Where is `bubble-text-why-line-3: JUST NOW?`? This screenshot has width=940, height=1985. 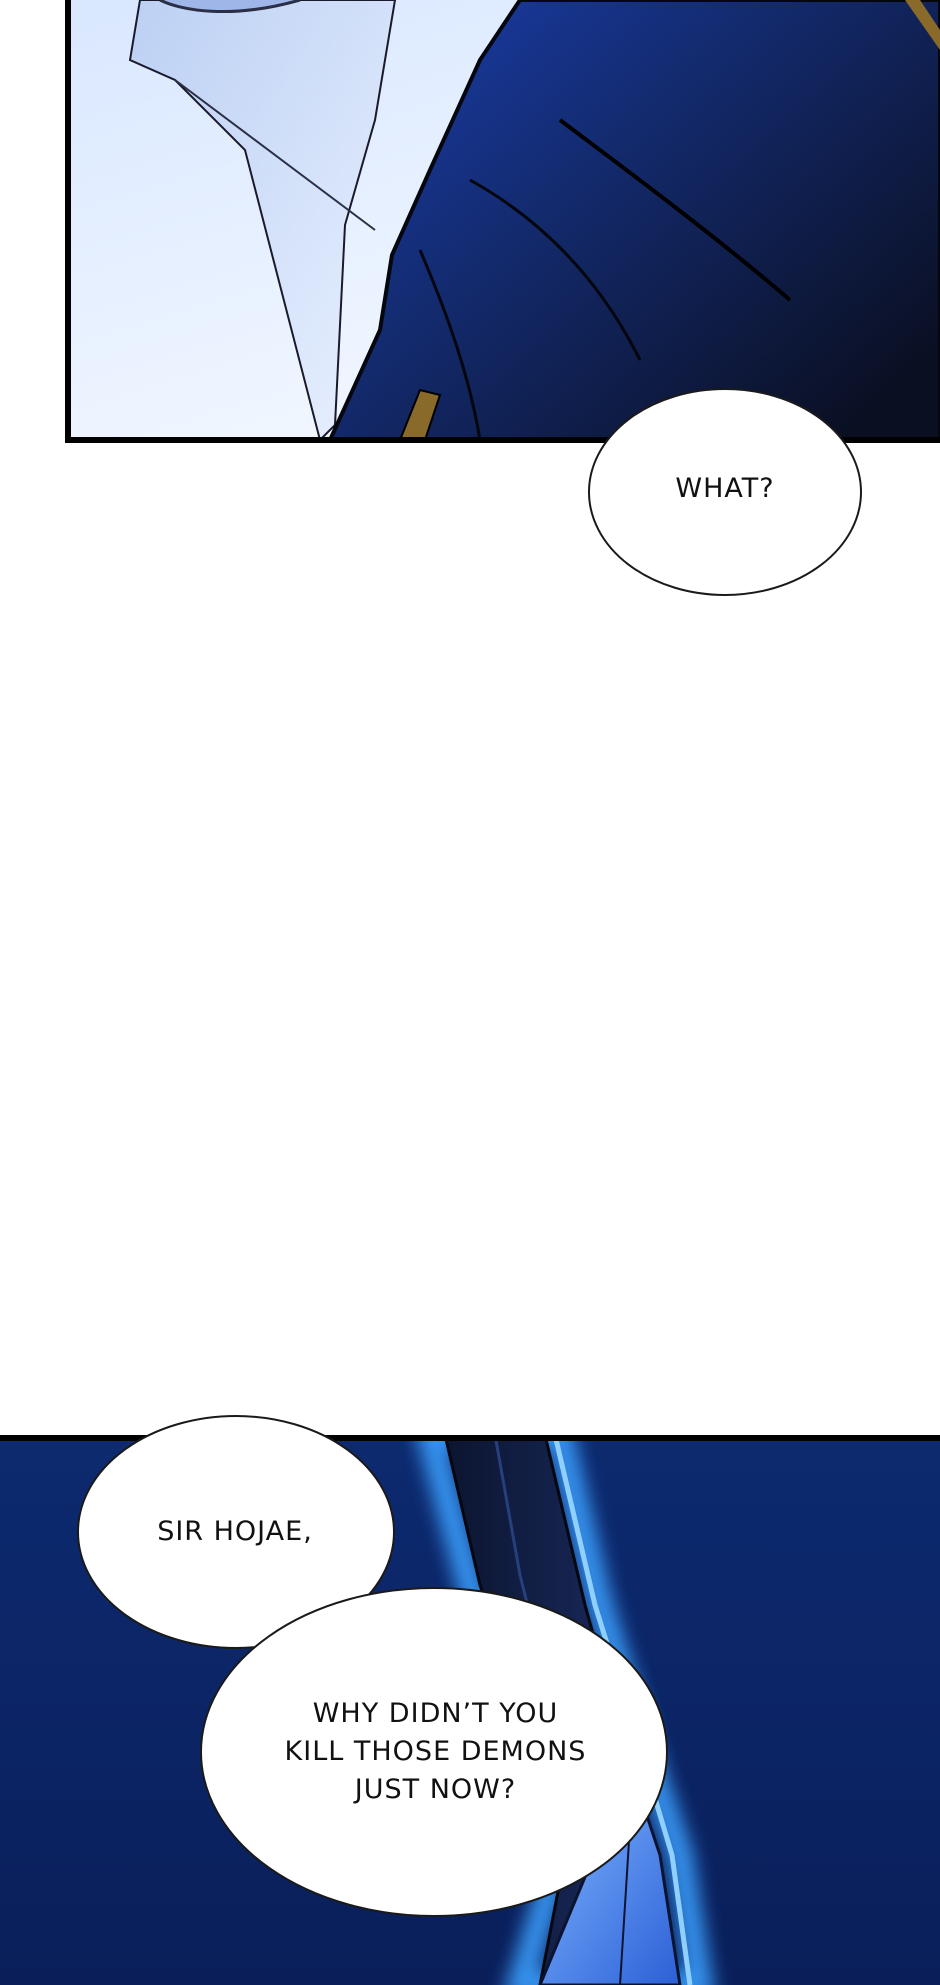 bubble-text-why-line-3: JUST NOW? is located at coordinates (435, 1789).